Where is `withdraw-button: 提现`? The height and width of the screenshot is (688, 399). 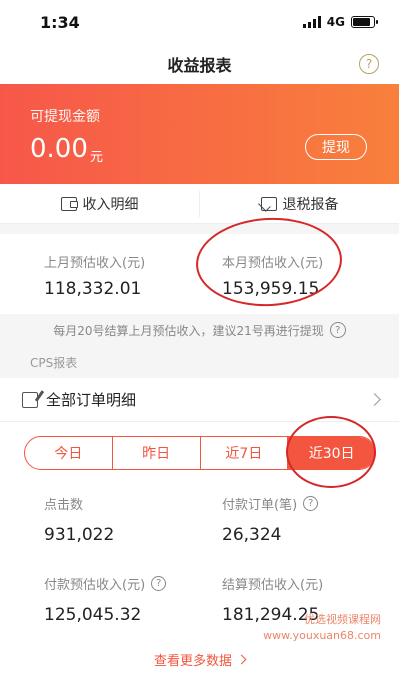
withdraw-button: 提现 is located at coordinates (336, 147).